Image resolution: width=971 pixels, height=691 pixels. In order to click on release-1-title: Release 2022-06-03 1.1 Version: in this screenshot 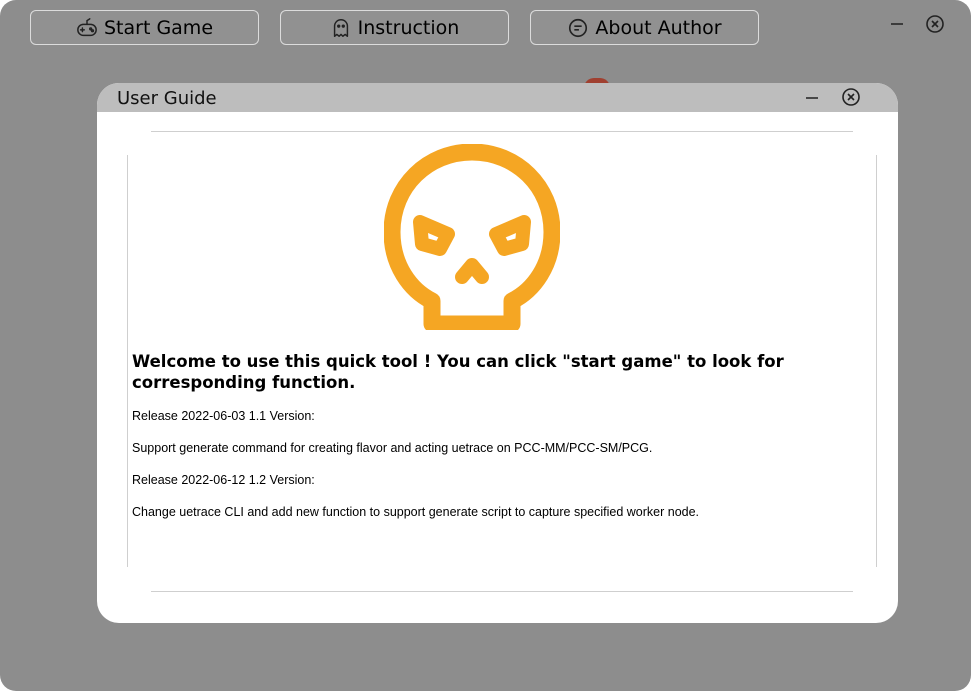, I will do `click(223, 416)`.